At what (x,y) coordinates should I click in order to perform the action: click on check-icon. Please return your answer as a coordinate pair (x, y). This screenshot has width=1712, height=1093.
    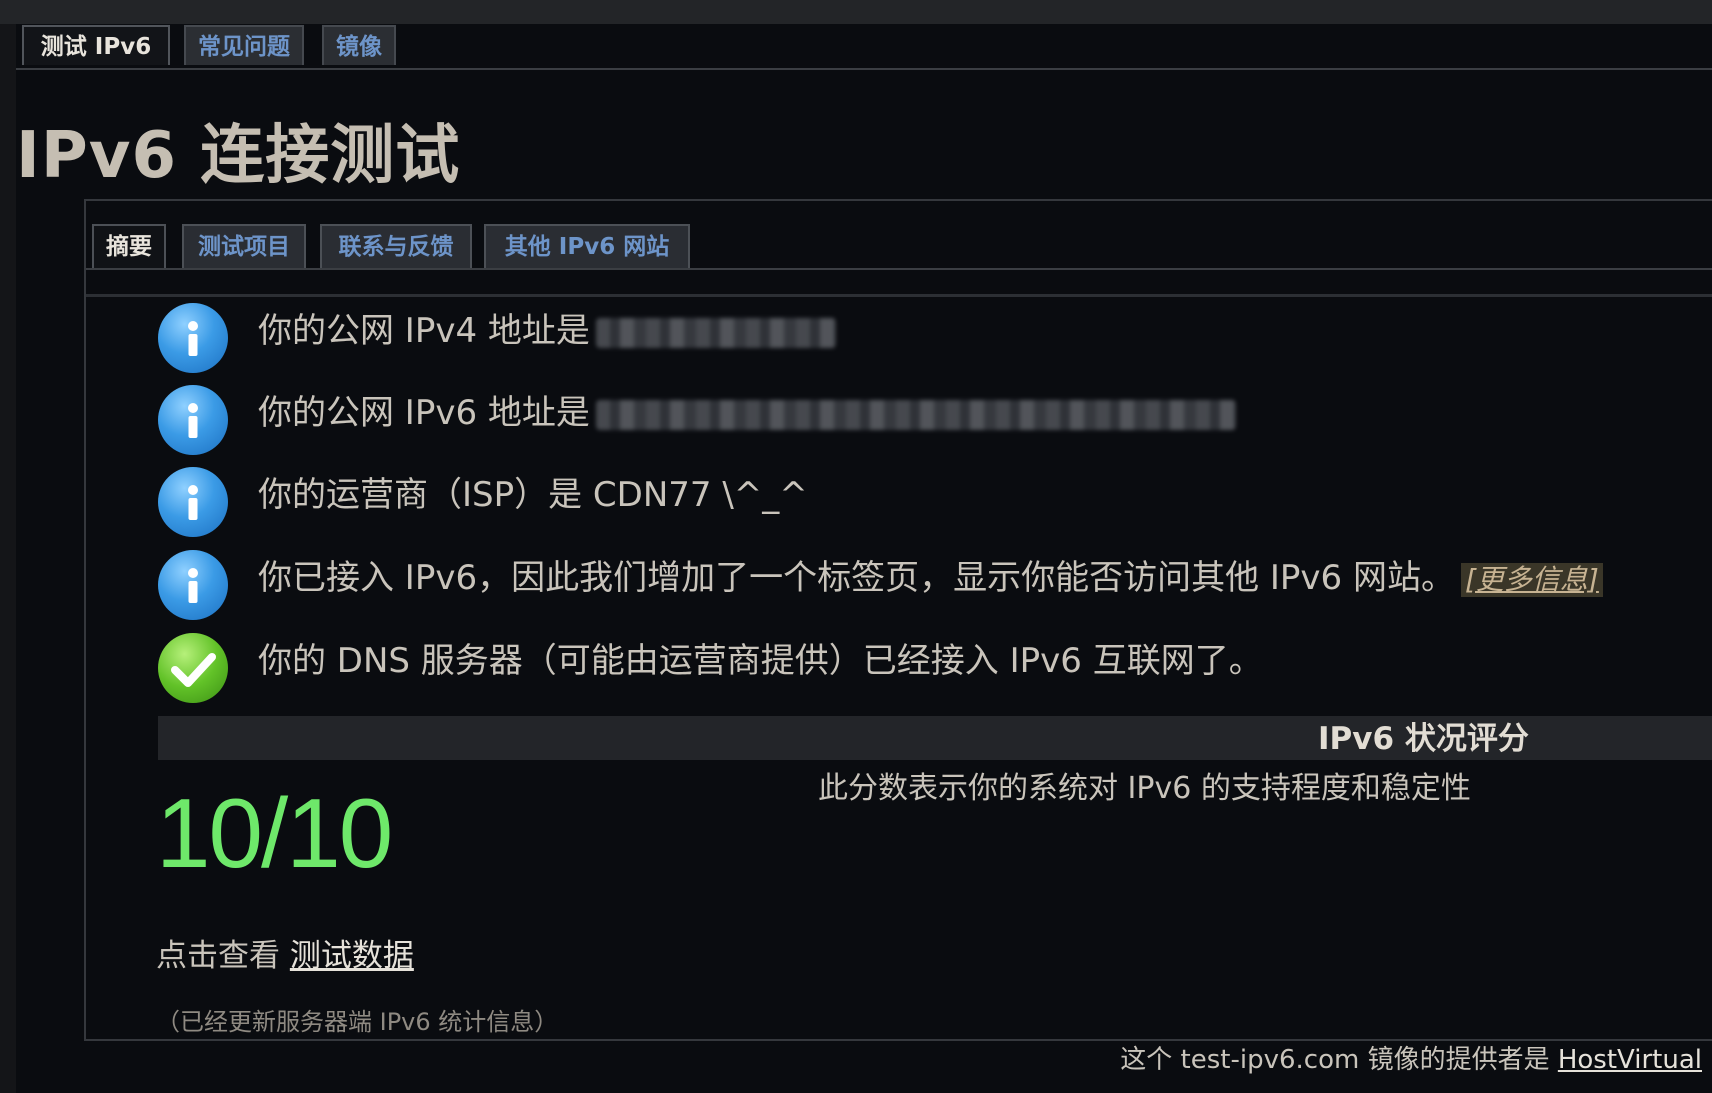
    Looking at the image, I should click on (193, 668).